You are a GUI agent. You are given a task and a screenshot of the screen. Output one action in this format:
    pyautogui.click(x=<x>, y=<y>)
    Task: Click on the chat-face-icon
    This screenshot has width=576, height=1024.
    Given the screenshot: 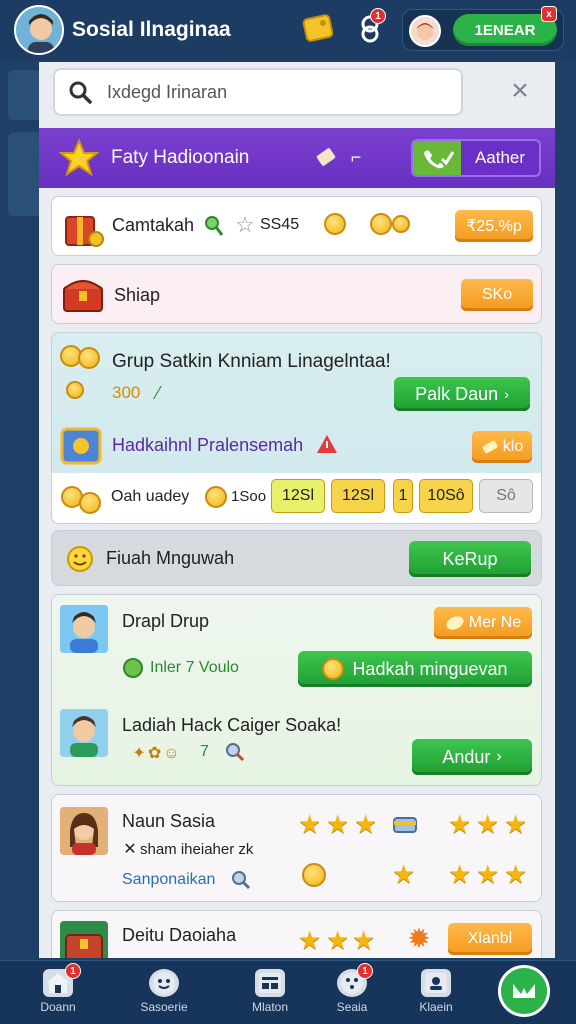 What is the action you would take?
    pyautogui.click(x=164, y=983)
    